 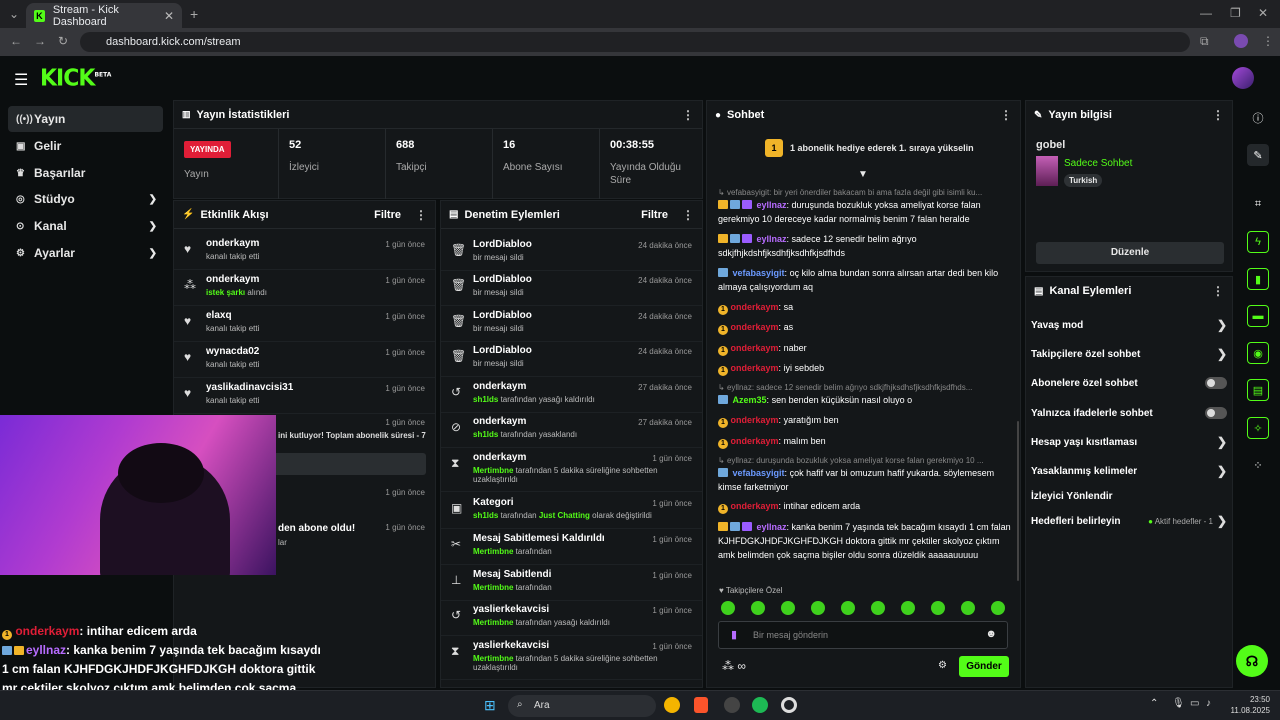 I want to click on reload-icon: ↻, so click(x=63, y=41).